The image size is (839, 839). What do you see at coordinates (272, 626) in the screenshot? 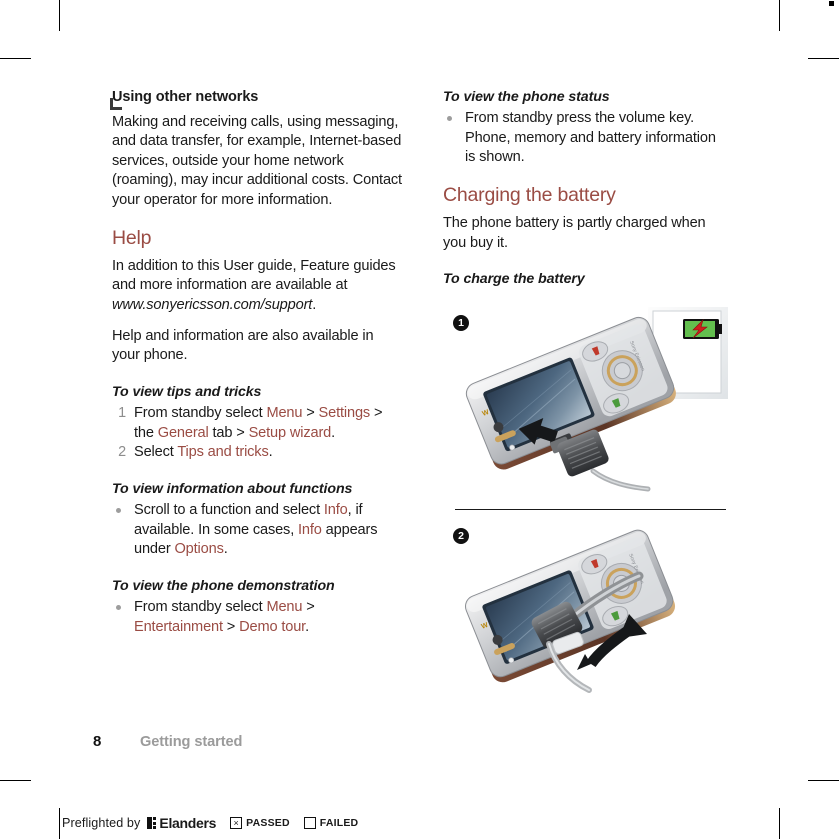
I see `ui-term: Demo tour` at bounding box center [272, 626].